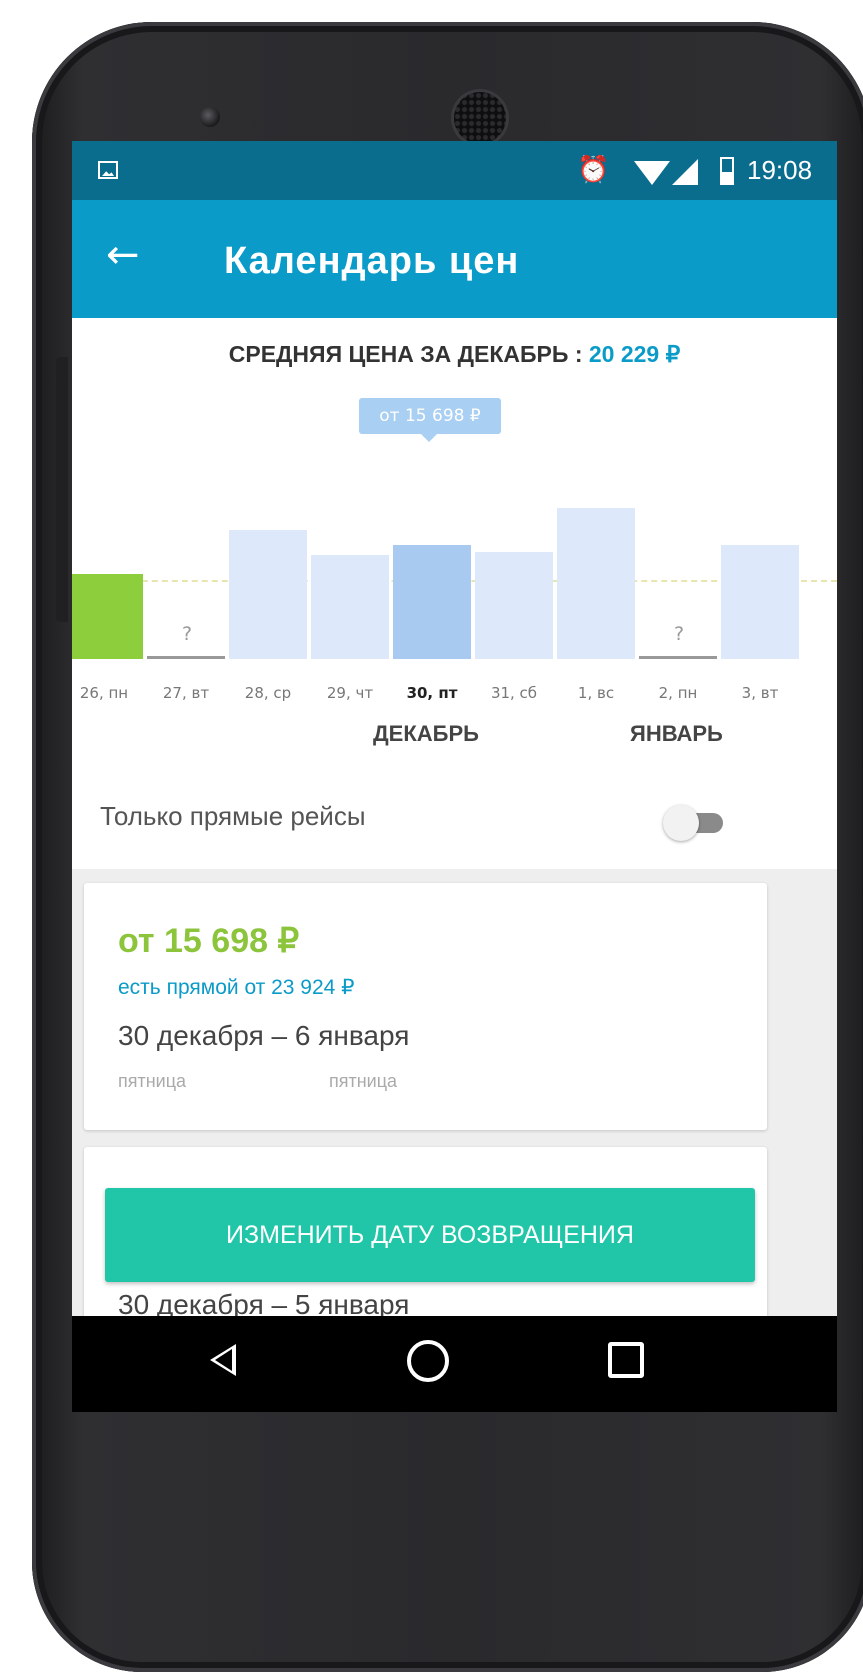 This screenshot has height=1680, width=863. What do you see at coordinates (363, 1081) in the screenshot?
I see `card-weekday-to: пятница` at bounding box center [363, 1081].